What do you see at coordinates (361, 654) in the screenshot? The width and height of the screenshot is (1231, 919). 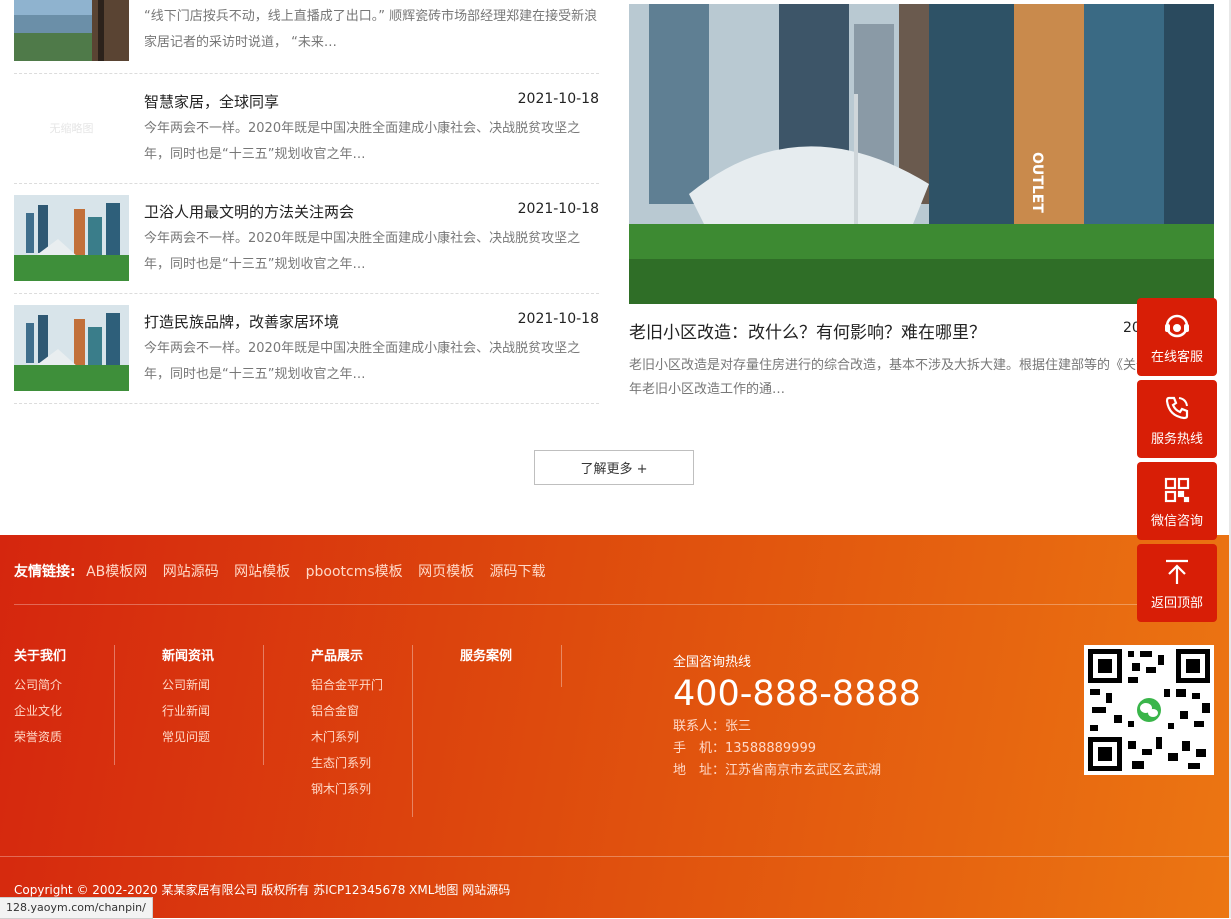 I see `footer-col-heading: 产品展示` at bounding box center [361, 654].